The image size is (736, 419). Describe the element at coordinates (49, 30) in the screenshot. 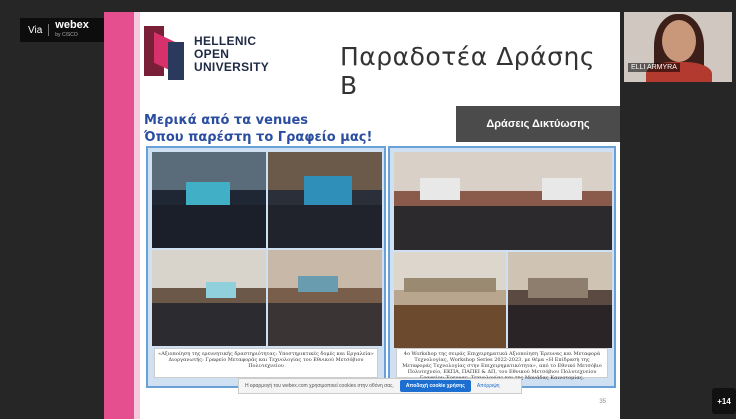

I see `badge-divider` at that location.